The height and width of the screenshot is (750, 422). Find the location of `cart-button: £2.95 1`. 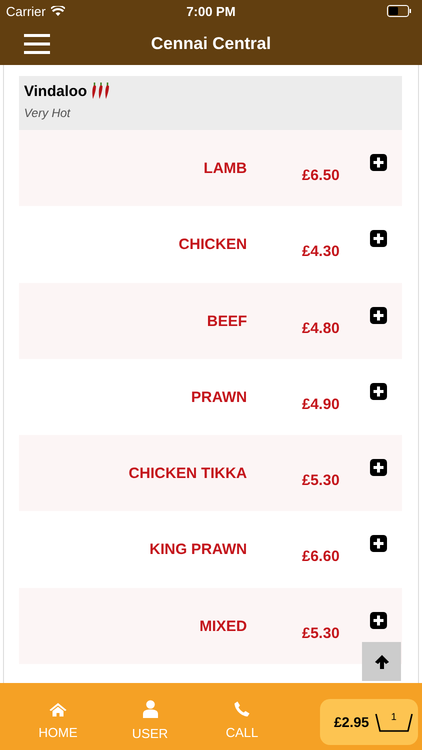

cart-button: £2.95 1 is located at coordinates (369, 721).